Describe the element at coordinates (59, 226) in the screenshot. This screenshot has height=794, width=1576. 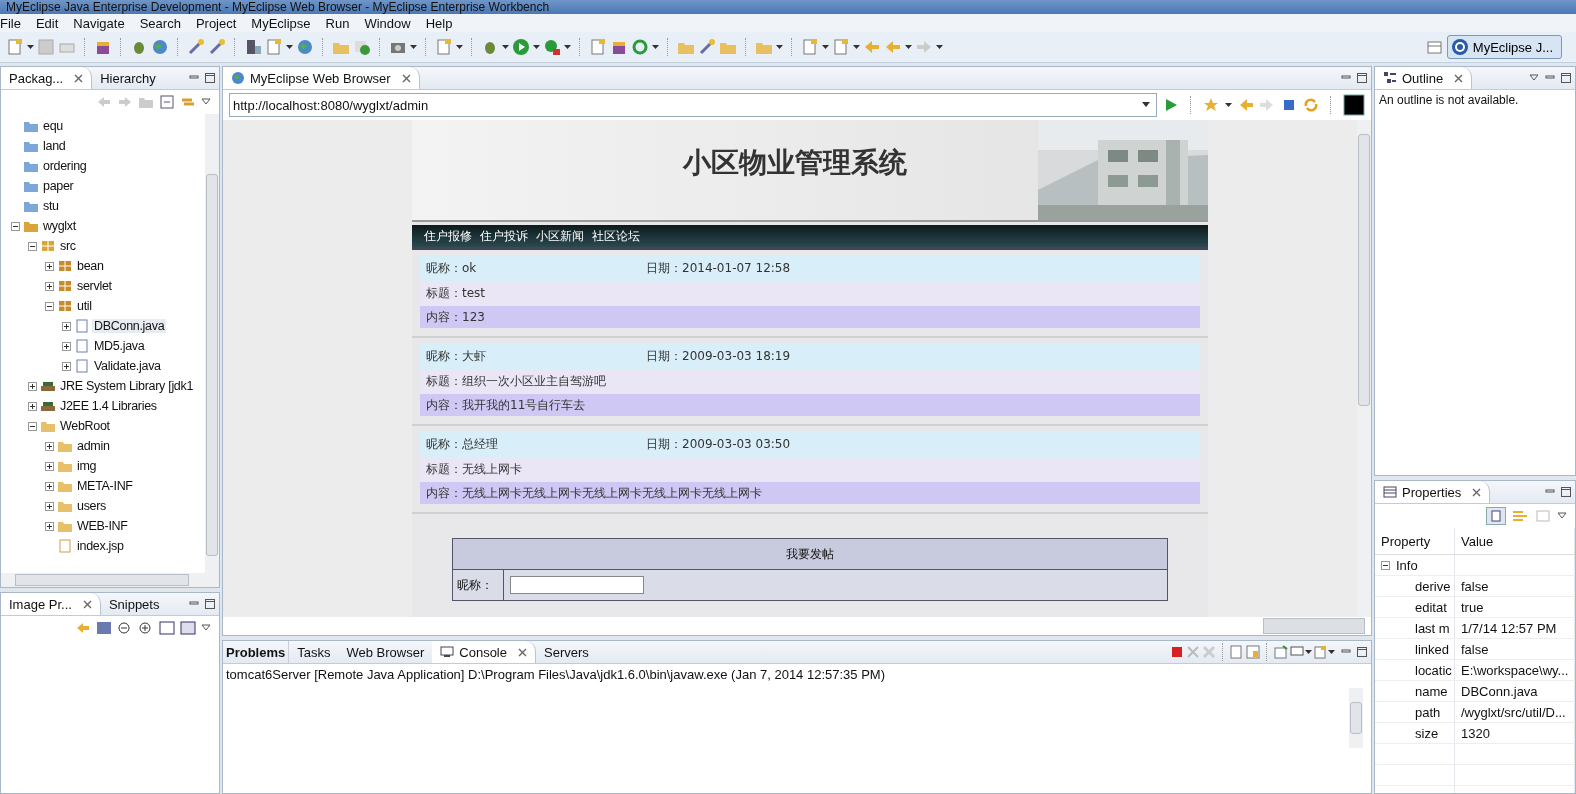
I see `tree-item: wyglxt` at that location.